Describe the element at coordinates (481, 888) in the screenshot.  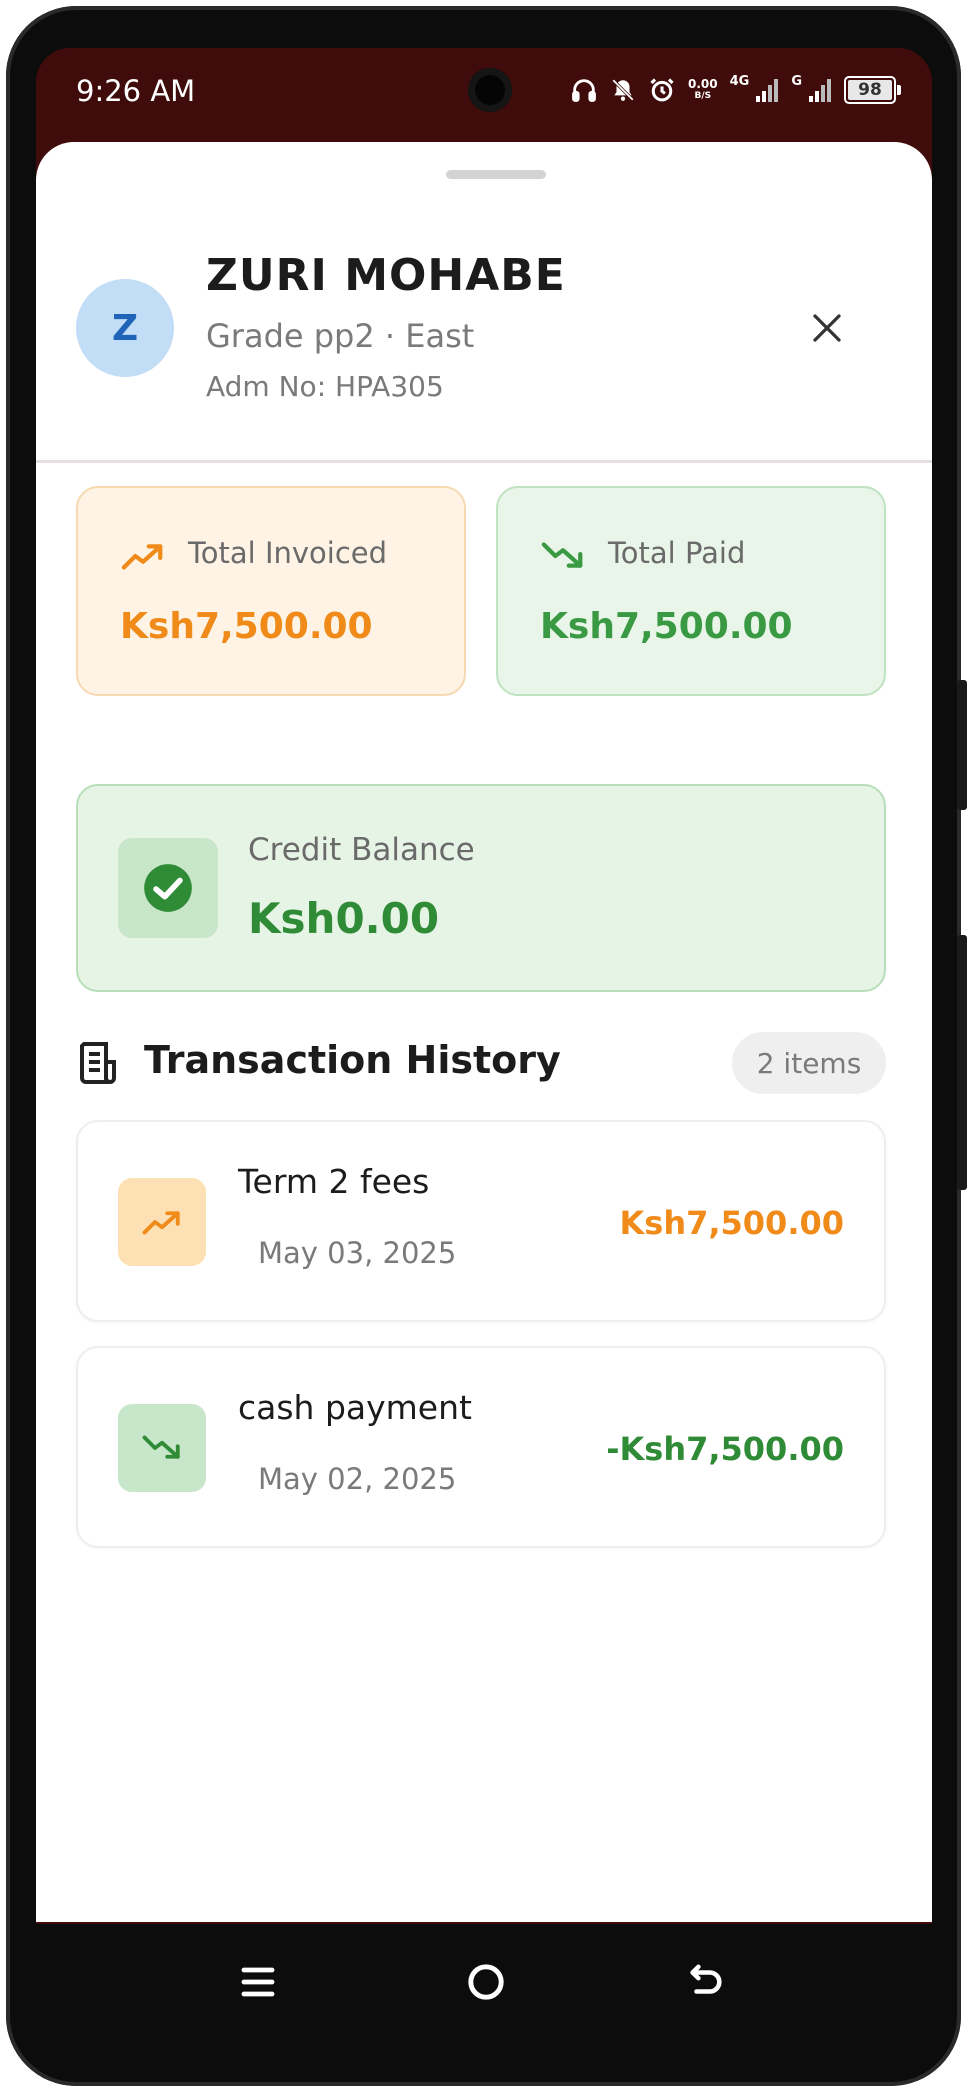
I see `credit-balance-card: Credit Balance Ksh0.00` at that location.